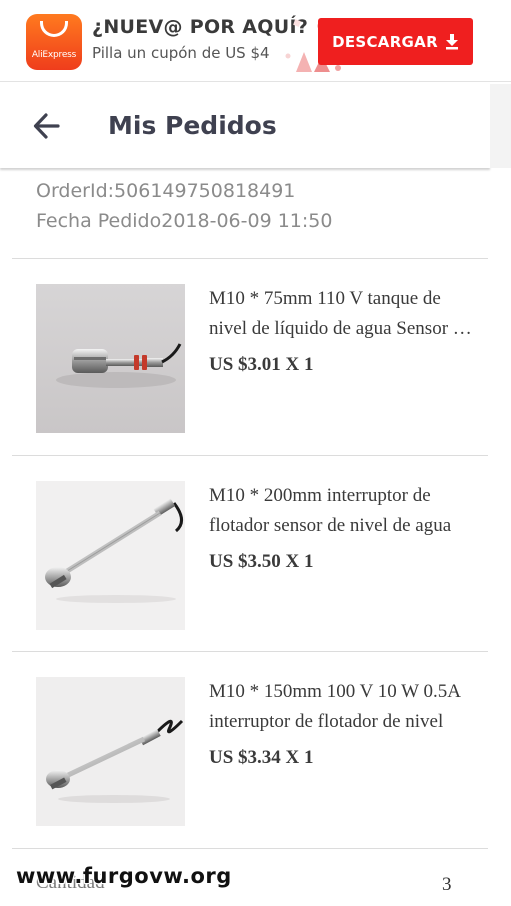  What do you see at coordinates (261, 757) in the screenshot?
I see `product-price: US $3.34 X 1` at bounding box center [261, 757].